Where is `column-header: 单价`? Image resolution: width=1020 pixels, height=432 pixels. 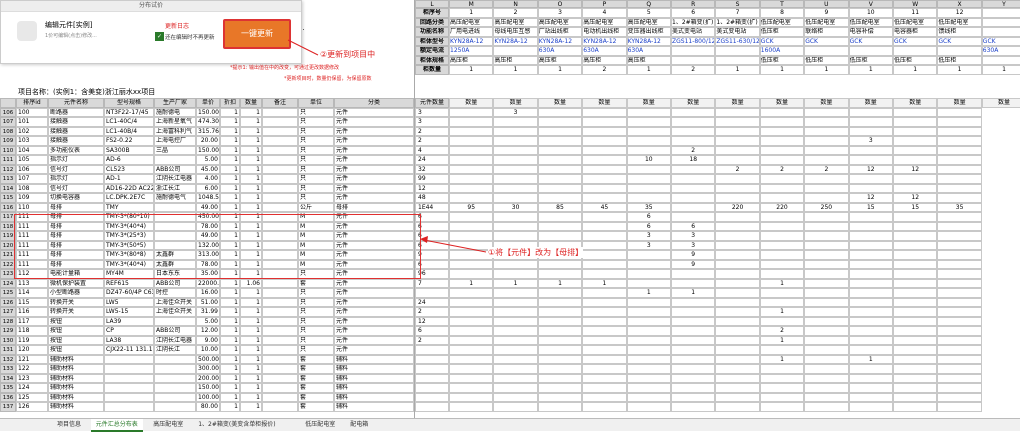 column-header: 单价 is located at coordinates (208, 103).